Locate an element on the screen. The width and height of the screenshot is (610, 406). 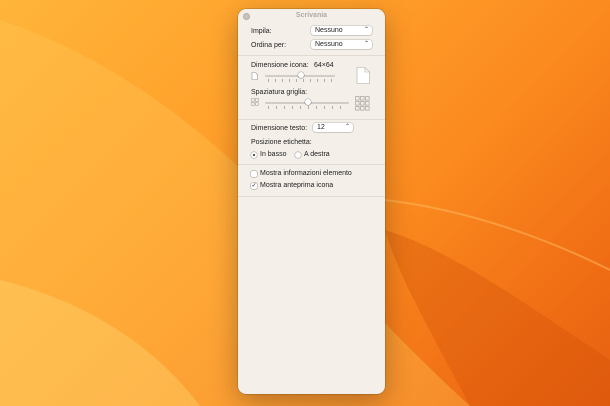
icon-size-value: 64×64 is located at coordinates (324, 65).